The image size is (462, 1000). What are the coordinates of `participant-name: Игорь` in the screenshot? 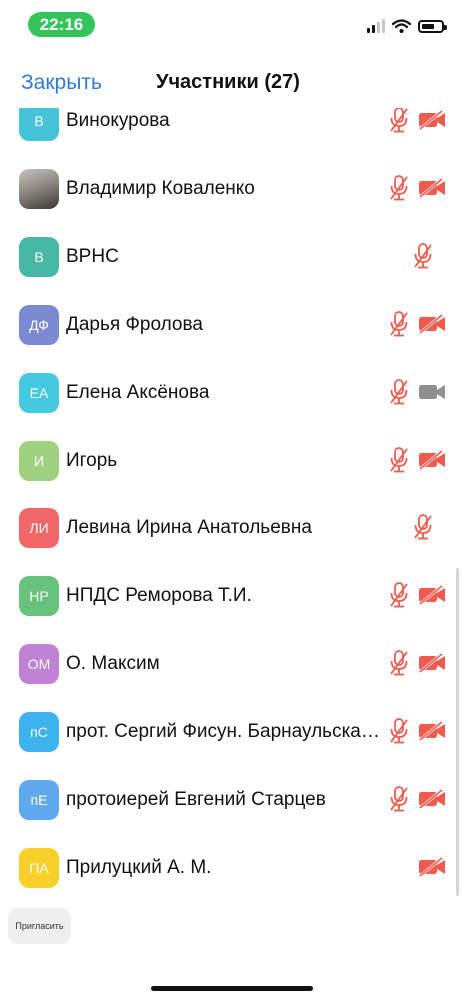 It's located at (92, 460).